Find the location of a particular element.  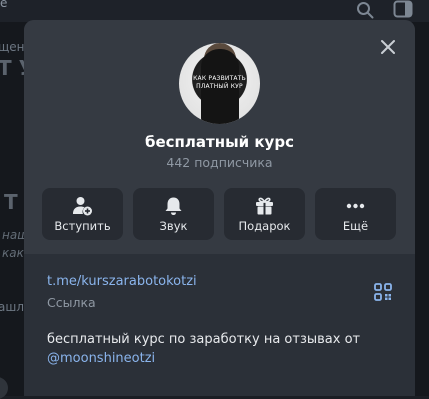

background-title: e is located at coordinates (4, 5).